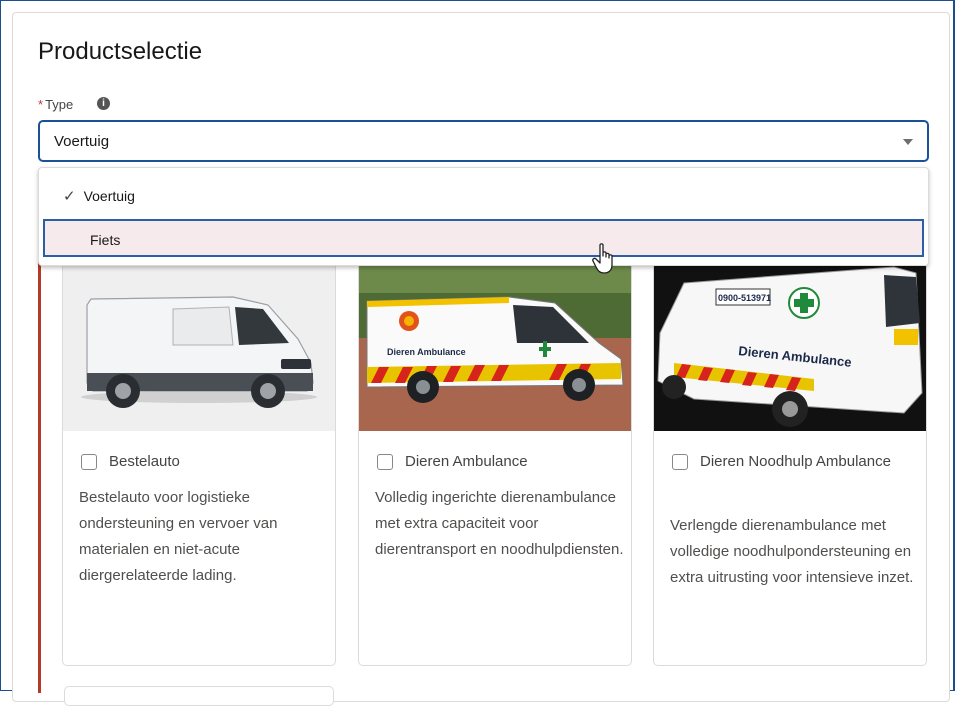 This screenshot has height=706, width=957. I want to click on required-marker: *, so click(41, 104).